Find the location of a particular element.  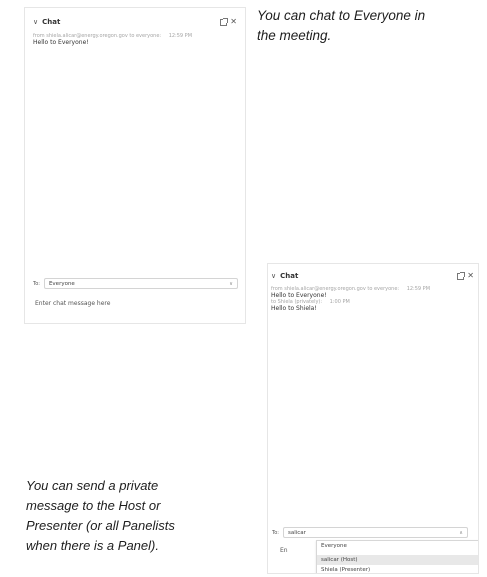

caption-line: You can chat to Everyone in is located at coordinates (341, 15).